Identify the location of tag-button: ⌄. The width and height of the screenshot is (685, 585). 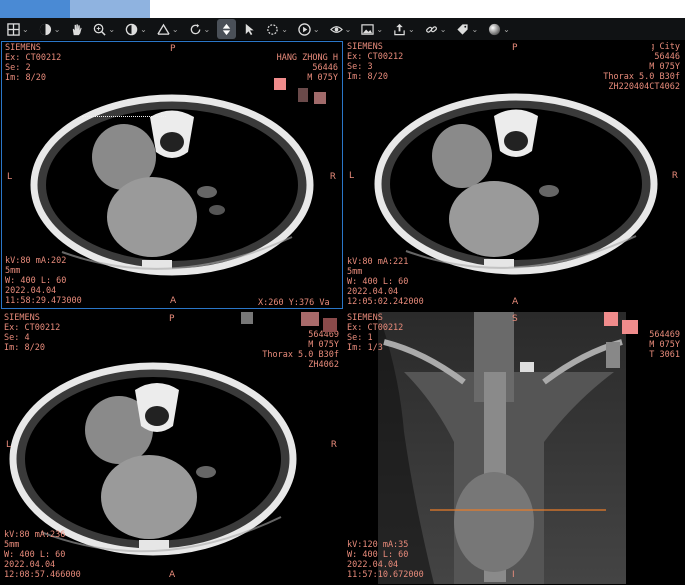
(467, 29).